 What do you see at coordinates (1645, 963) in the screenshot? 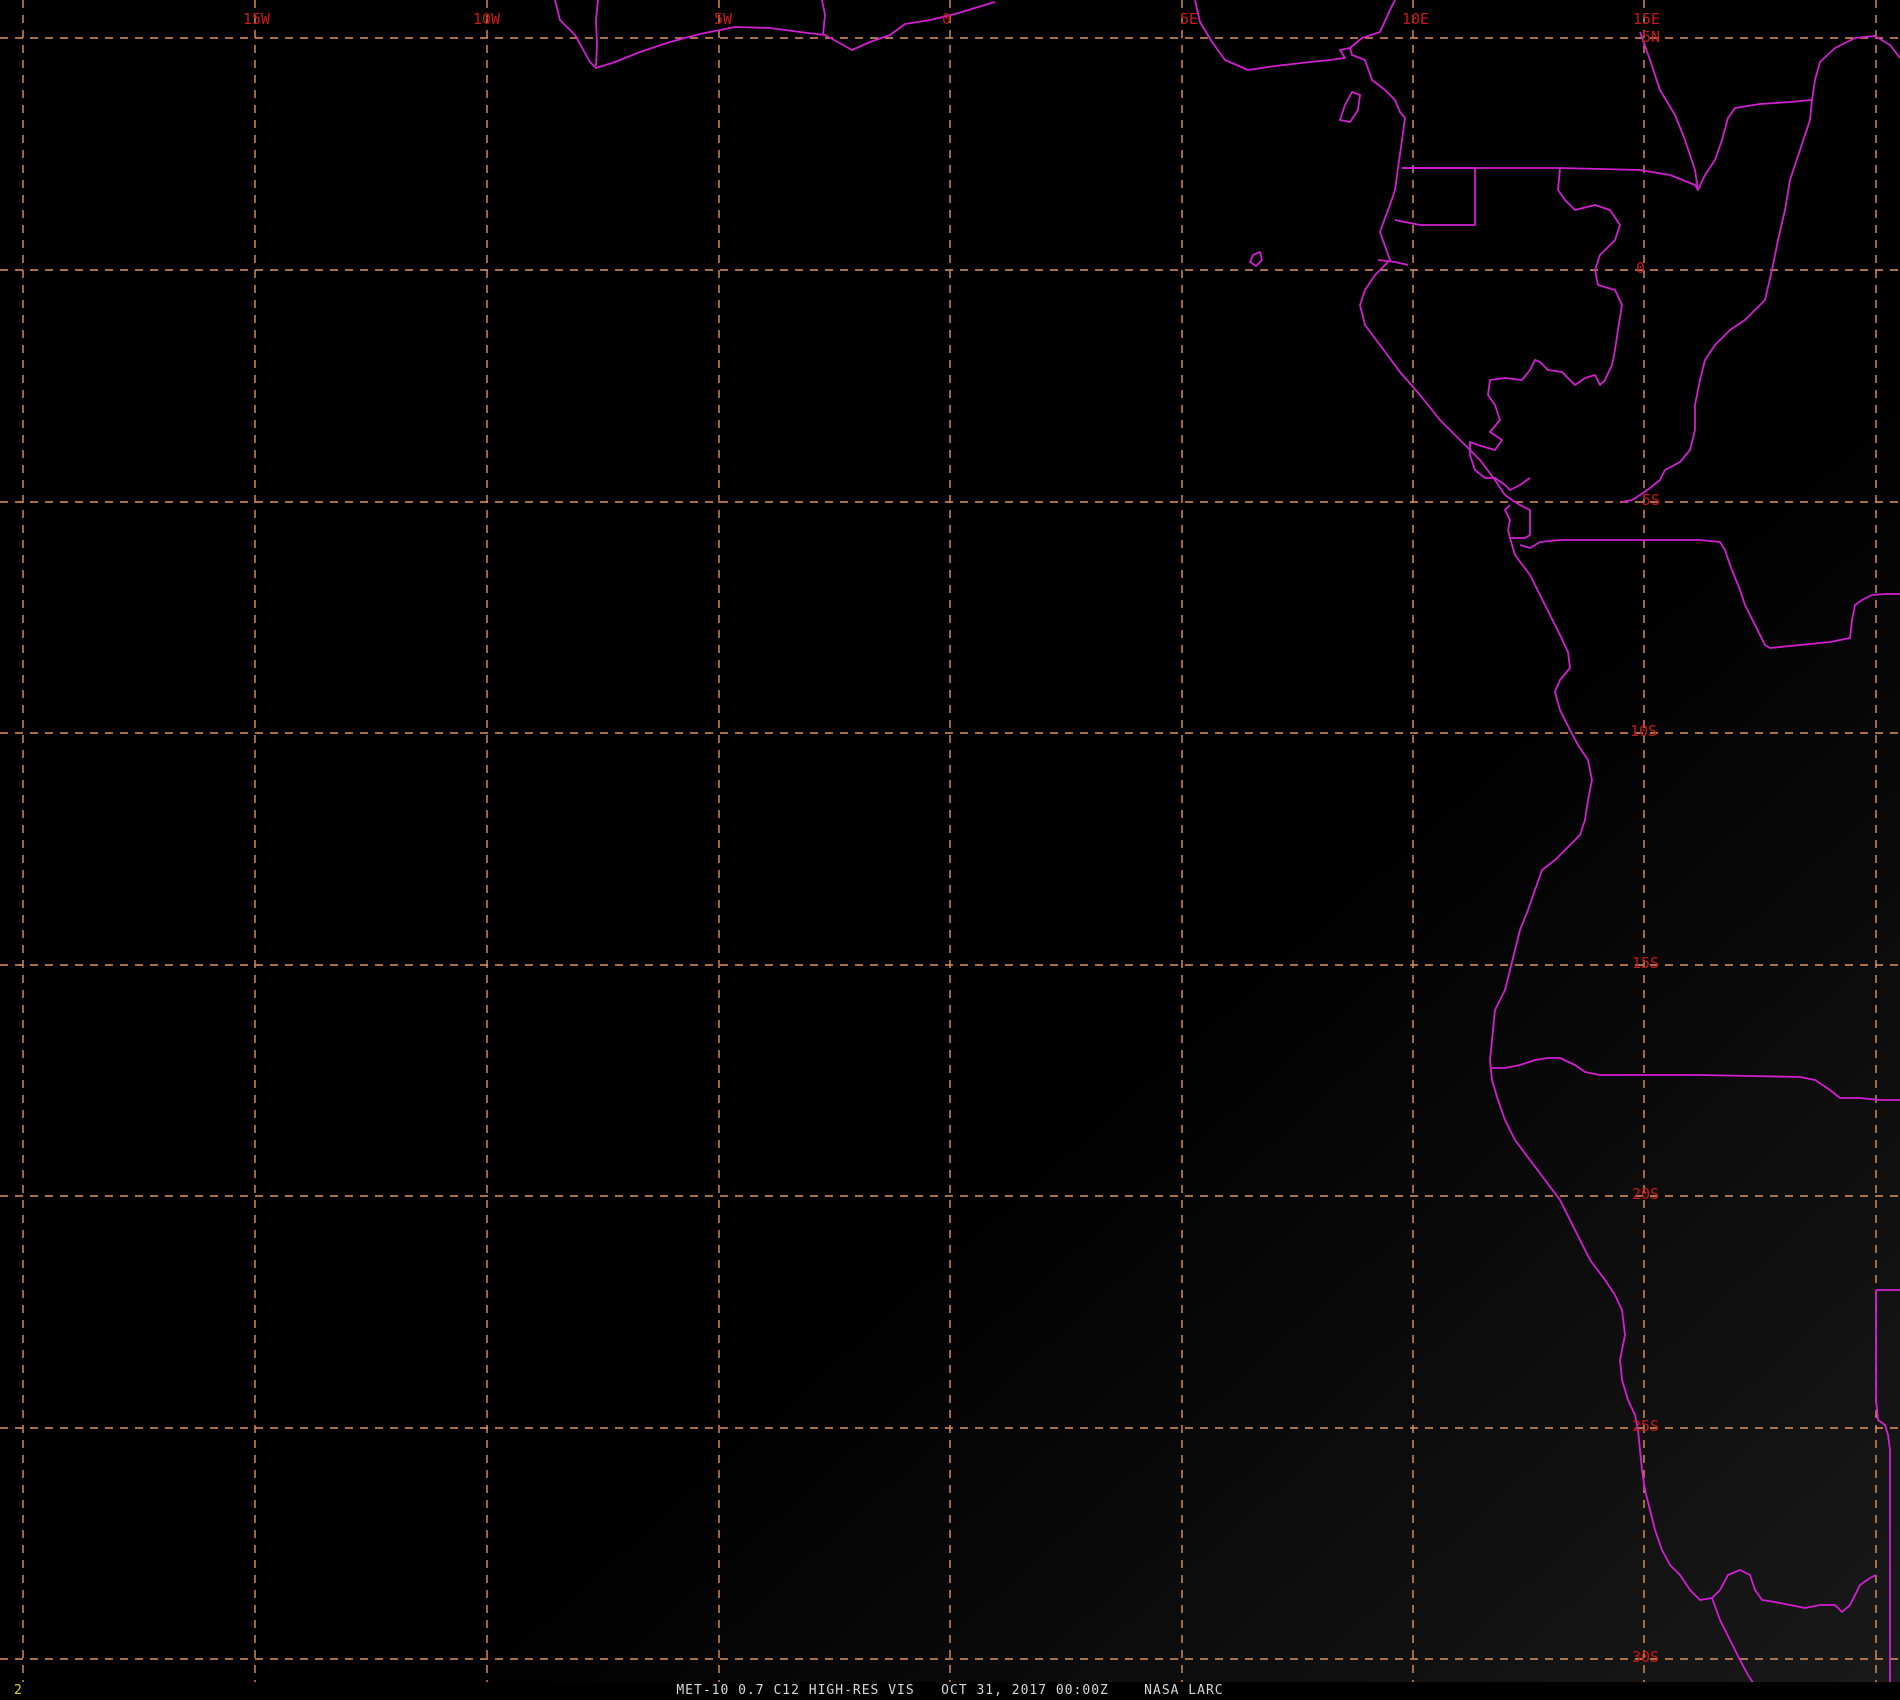
I see `lat-label-15s: 15S` at bounding box center [1645, 963].